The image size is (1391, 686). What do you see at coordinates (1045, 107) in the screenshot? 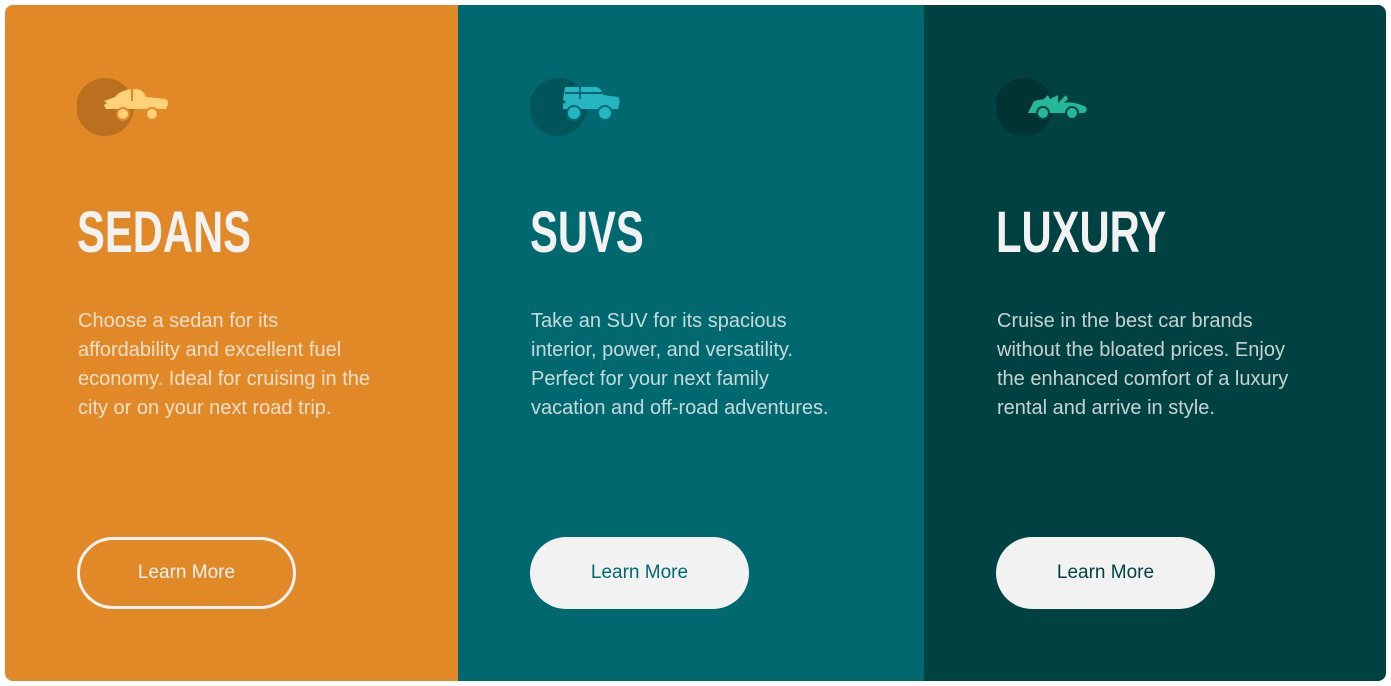
I see `convertible-icon` at bounding box center [1045, 107].